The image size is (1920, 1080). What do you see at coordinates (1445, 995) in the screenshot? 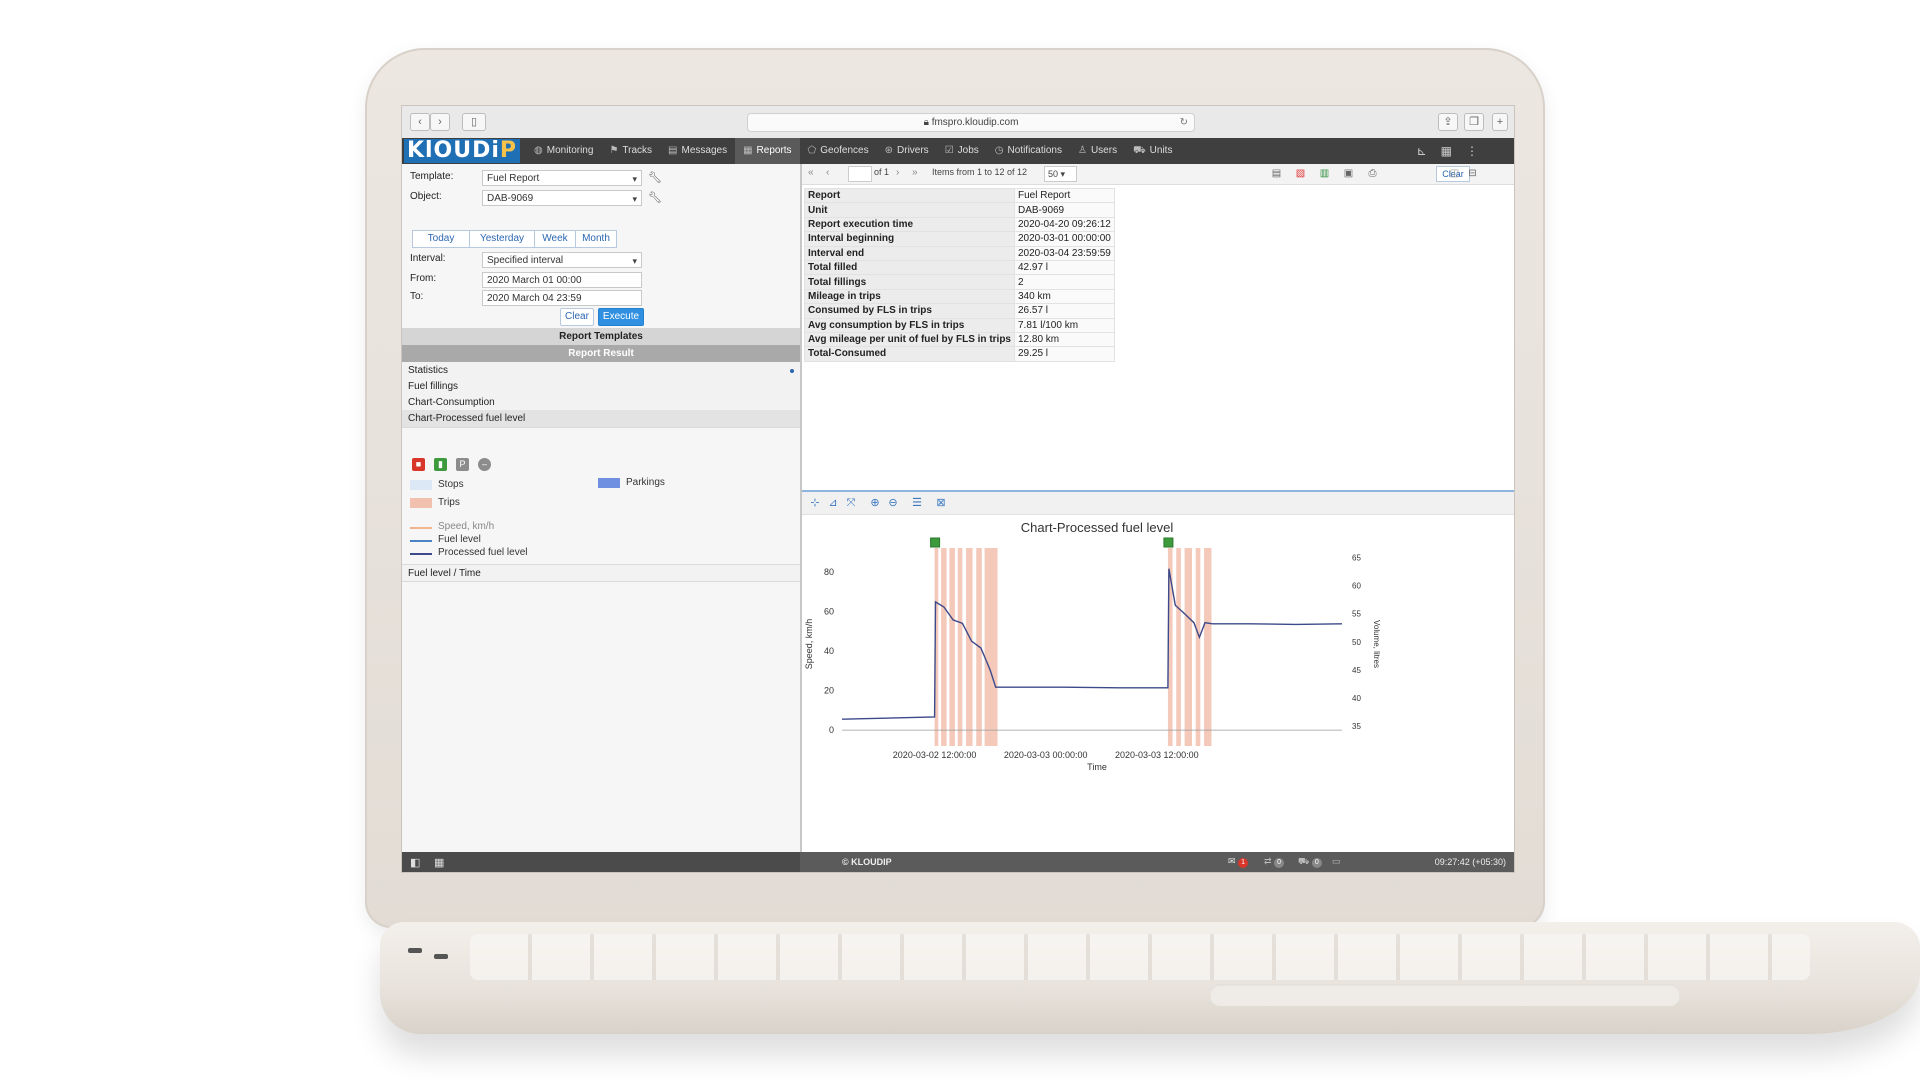
I see `laptop-trackpad` at bounding box center [1445, 995].